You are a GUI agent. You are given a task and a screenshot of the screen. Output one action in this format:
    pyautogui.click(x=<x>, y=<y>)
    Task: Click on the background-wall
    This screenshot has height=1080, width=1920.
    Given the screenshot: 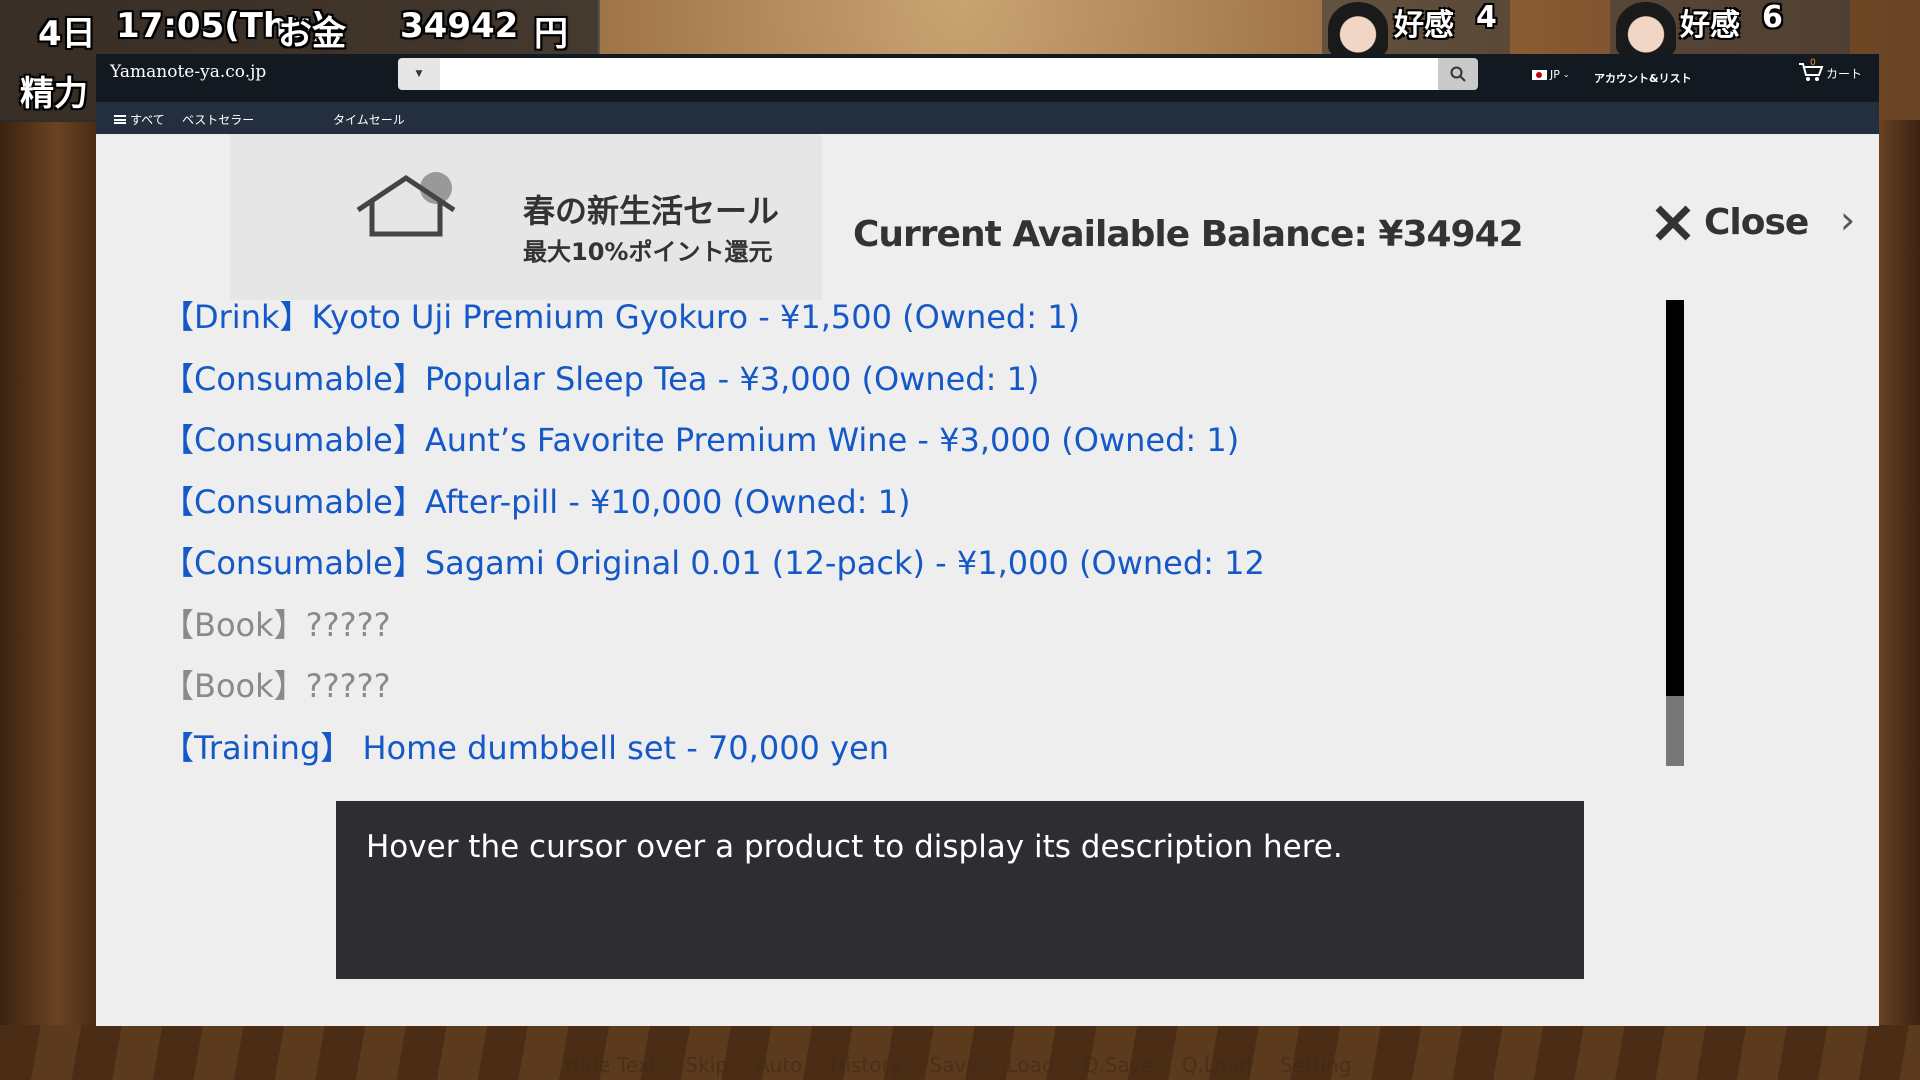 What is the action you would take?
    pyautogui.click(x=48, y=600)
    